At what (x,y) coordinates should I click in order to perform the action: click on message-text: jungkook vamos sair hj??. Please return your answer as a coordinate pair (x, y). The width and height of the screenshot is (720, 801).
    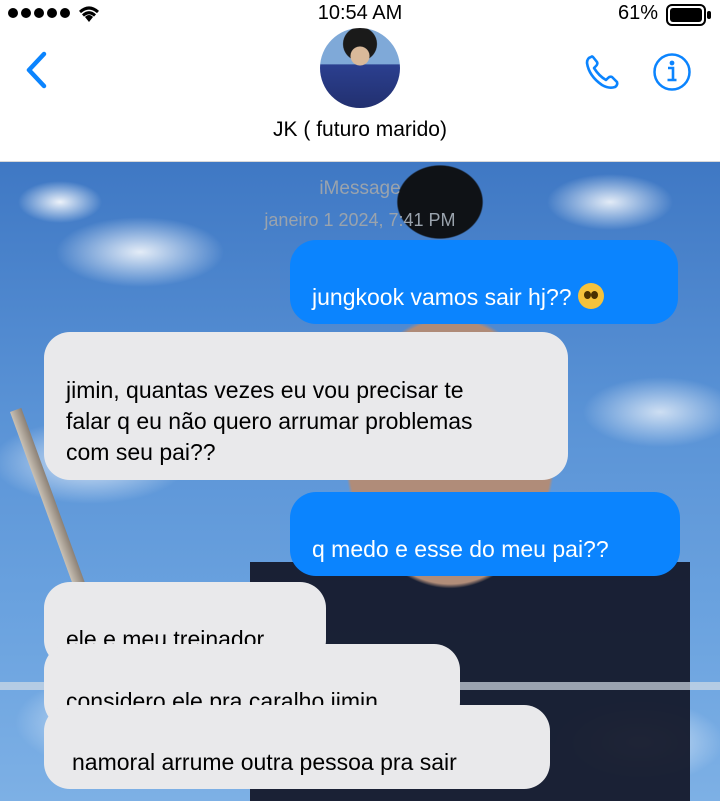
    Looking at the image, I should click on (442, 297).